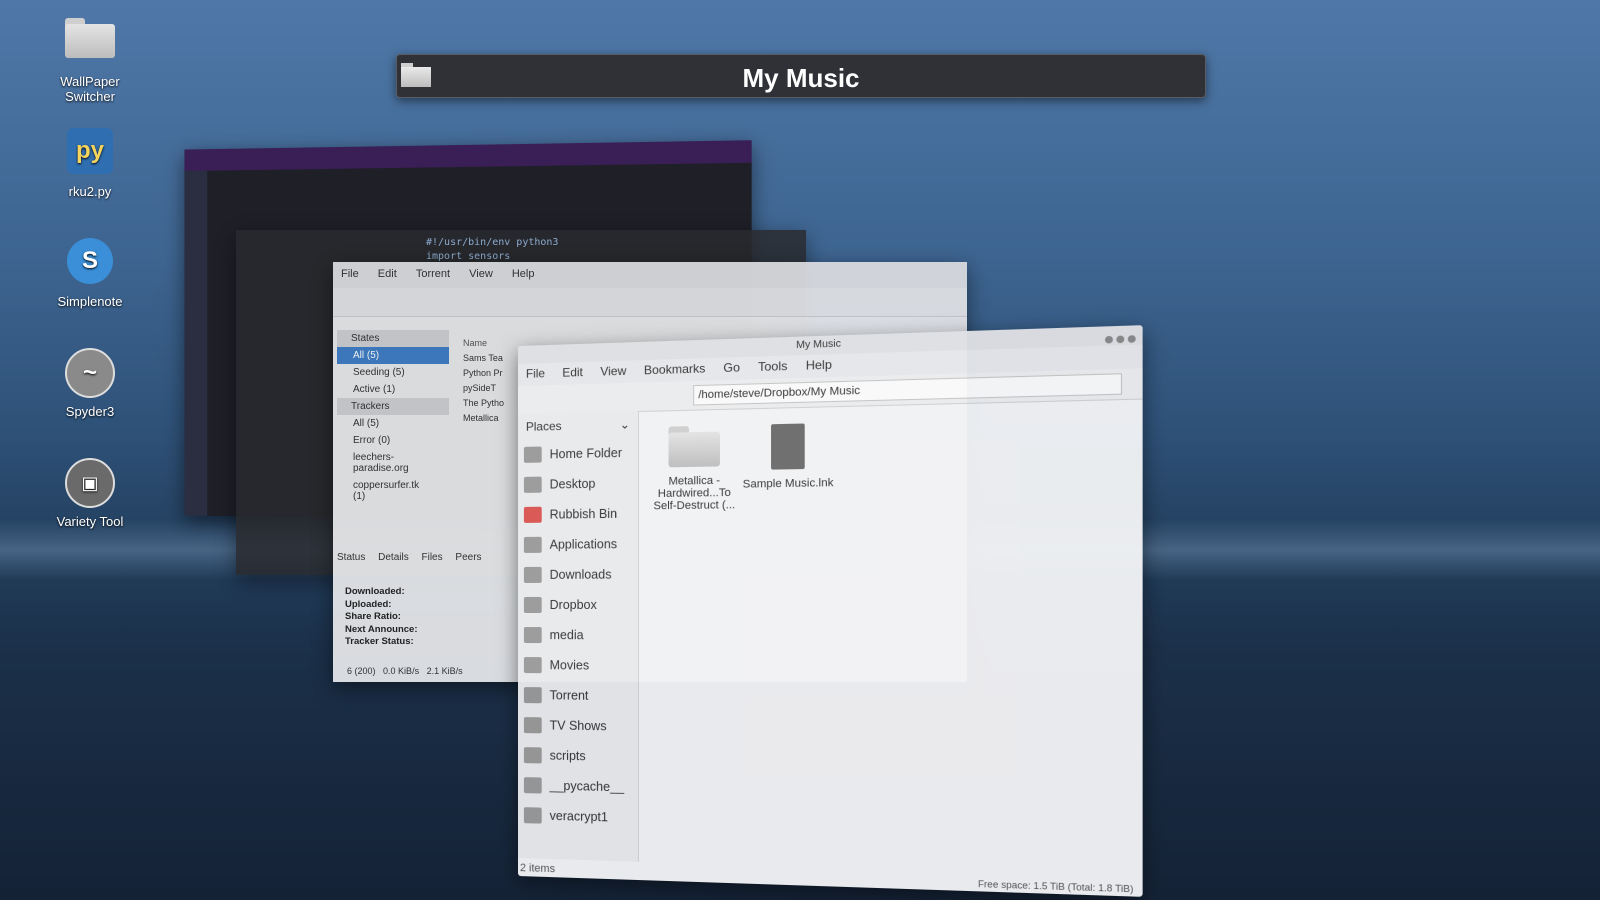  I want to click on chevron-down-icon: ⌄, so click(624, 424).